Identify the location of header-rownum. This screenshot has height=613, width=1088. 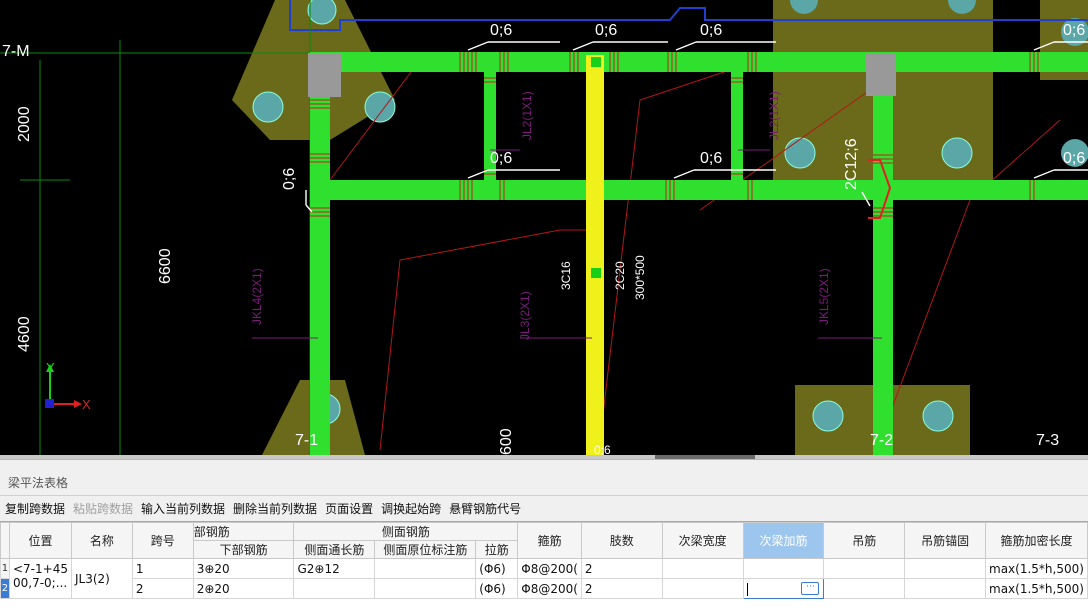
(5, 540).